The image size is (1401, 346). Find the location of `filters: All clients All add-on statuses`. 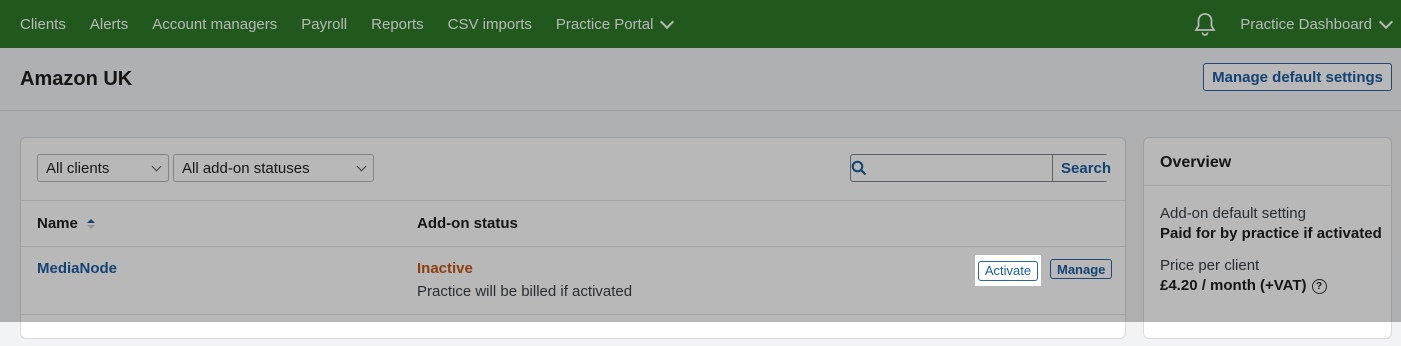

filters: All clients All add-on statuses is located at coordinates (207, 168).